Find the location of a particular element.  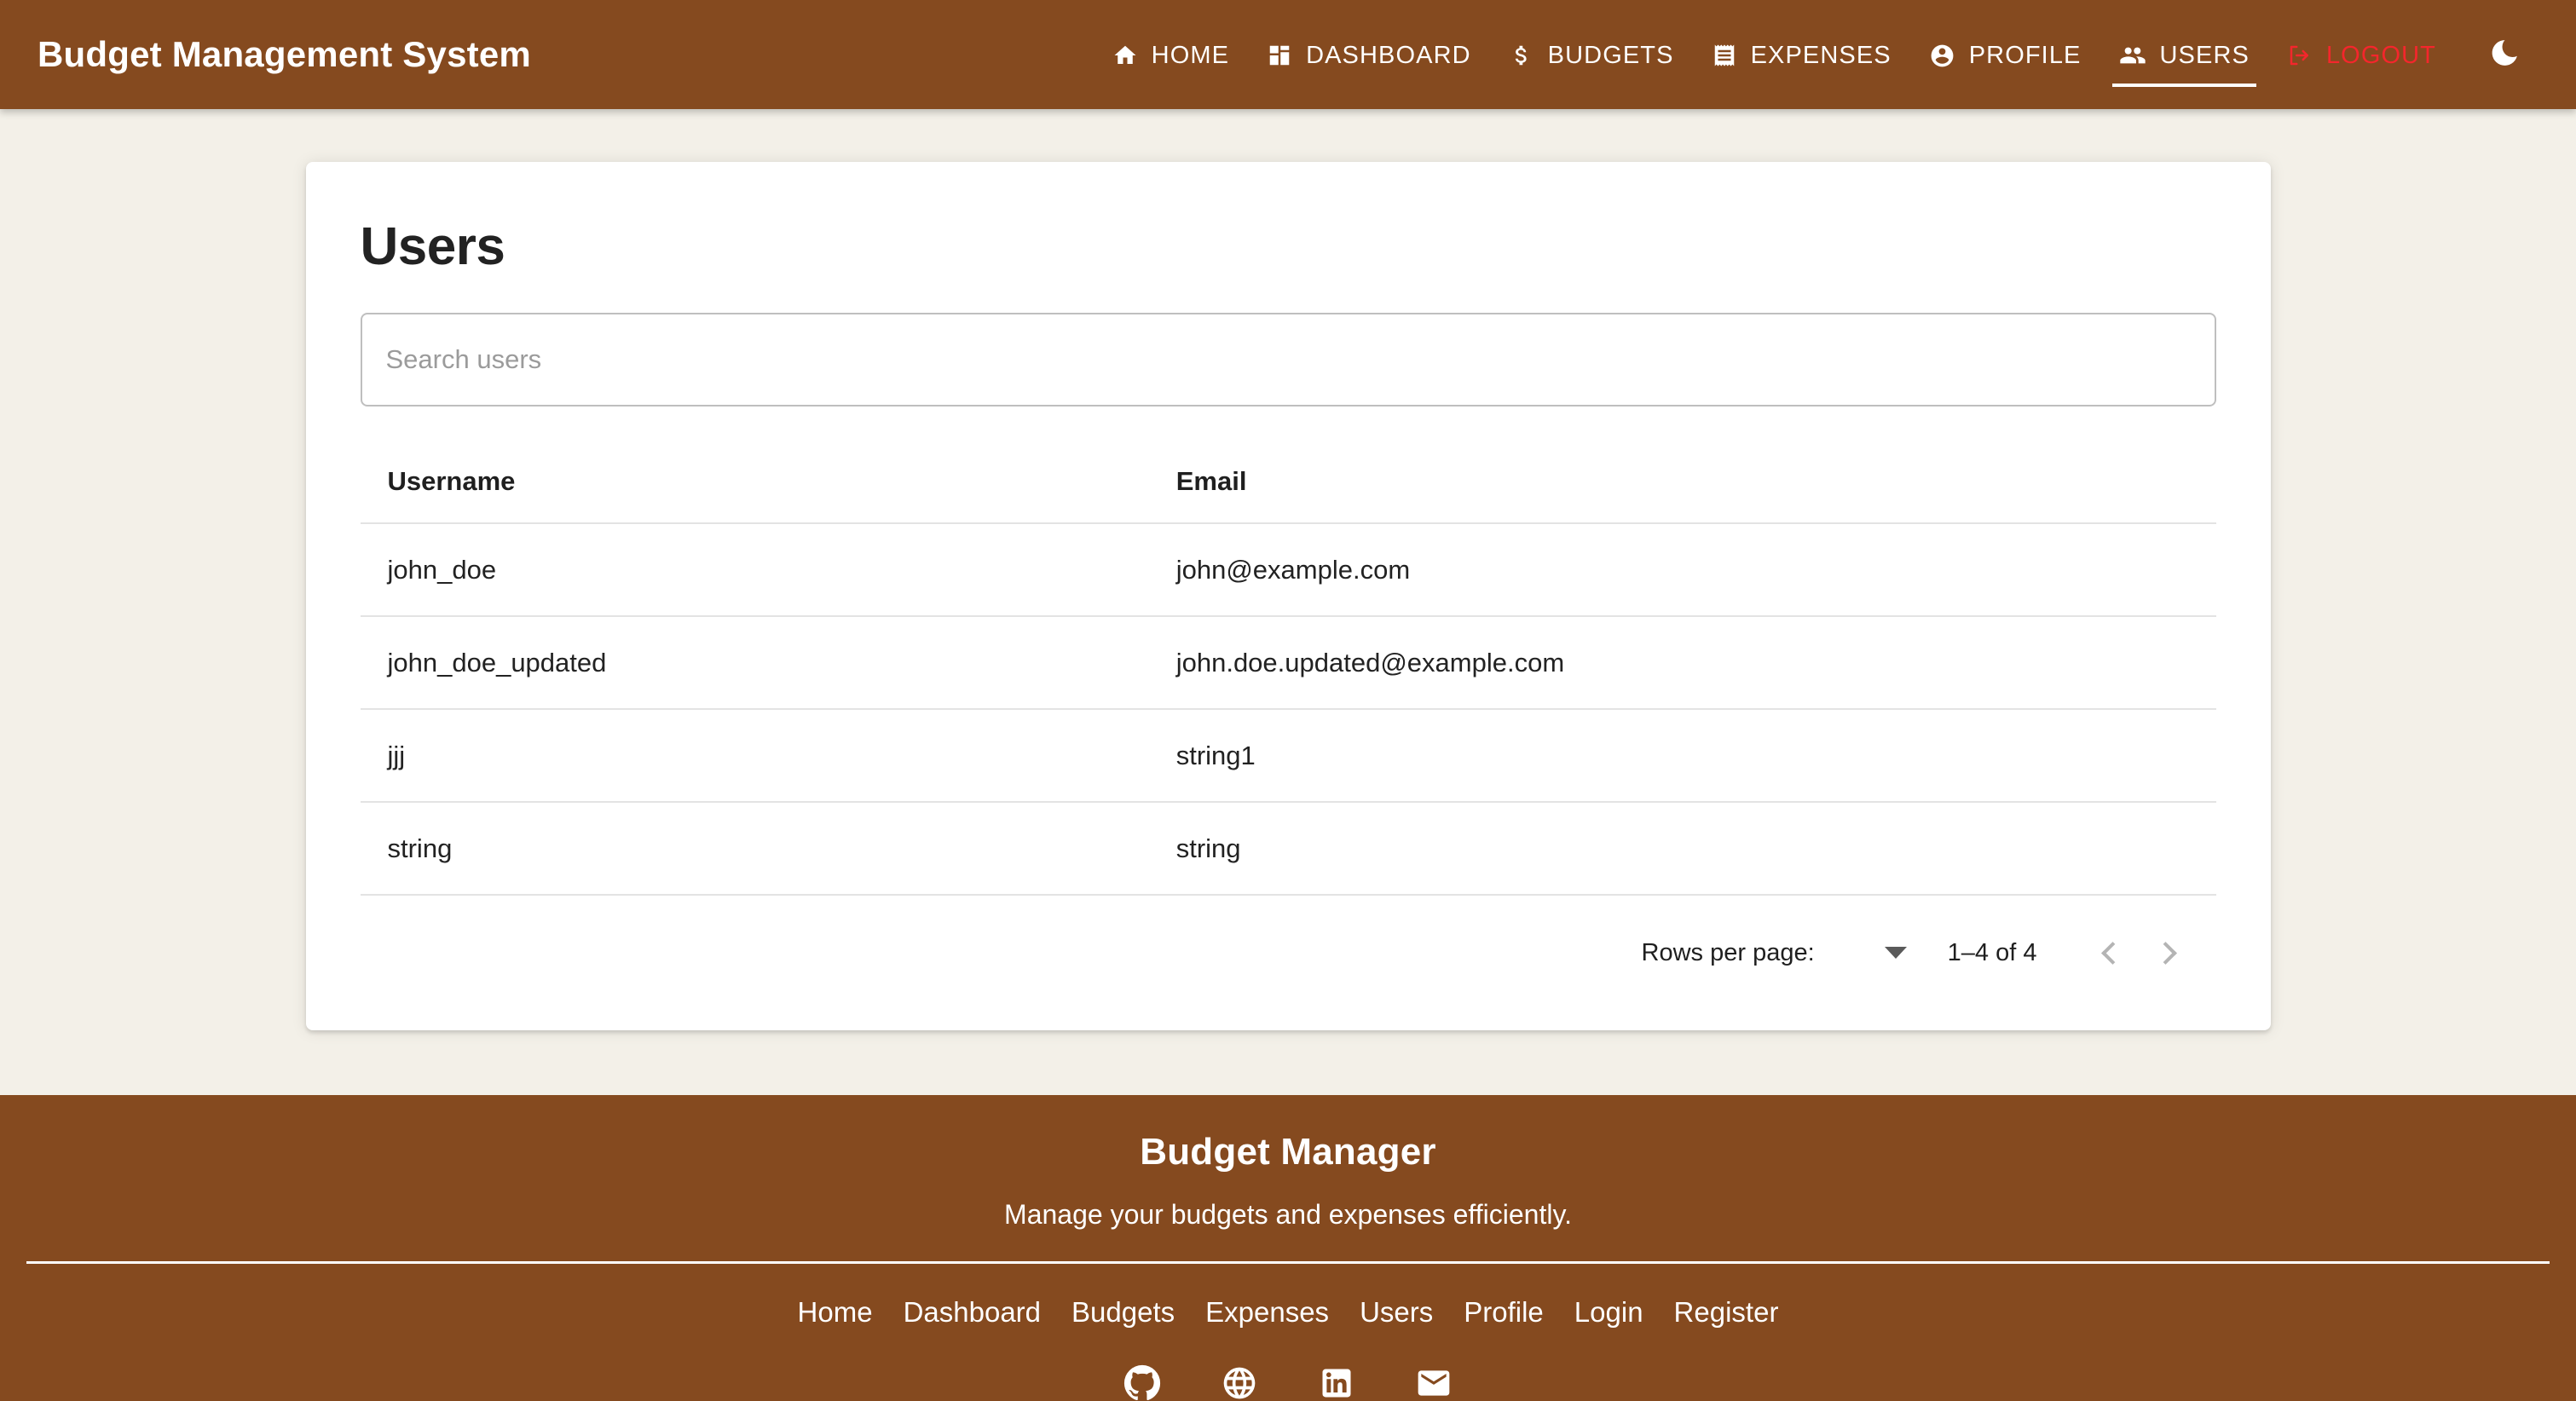

footer-link-dashboard: Dashboard is located at coordinates (972, 1312).